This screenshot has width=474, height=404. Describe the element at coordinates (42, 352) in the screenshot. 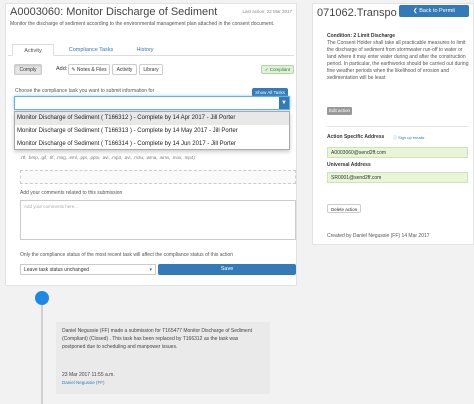

I see `timeline-line` at that location.